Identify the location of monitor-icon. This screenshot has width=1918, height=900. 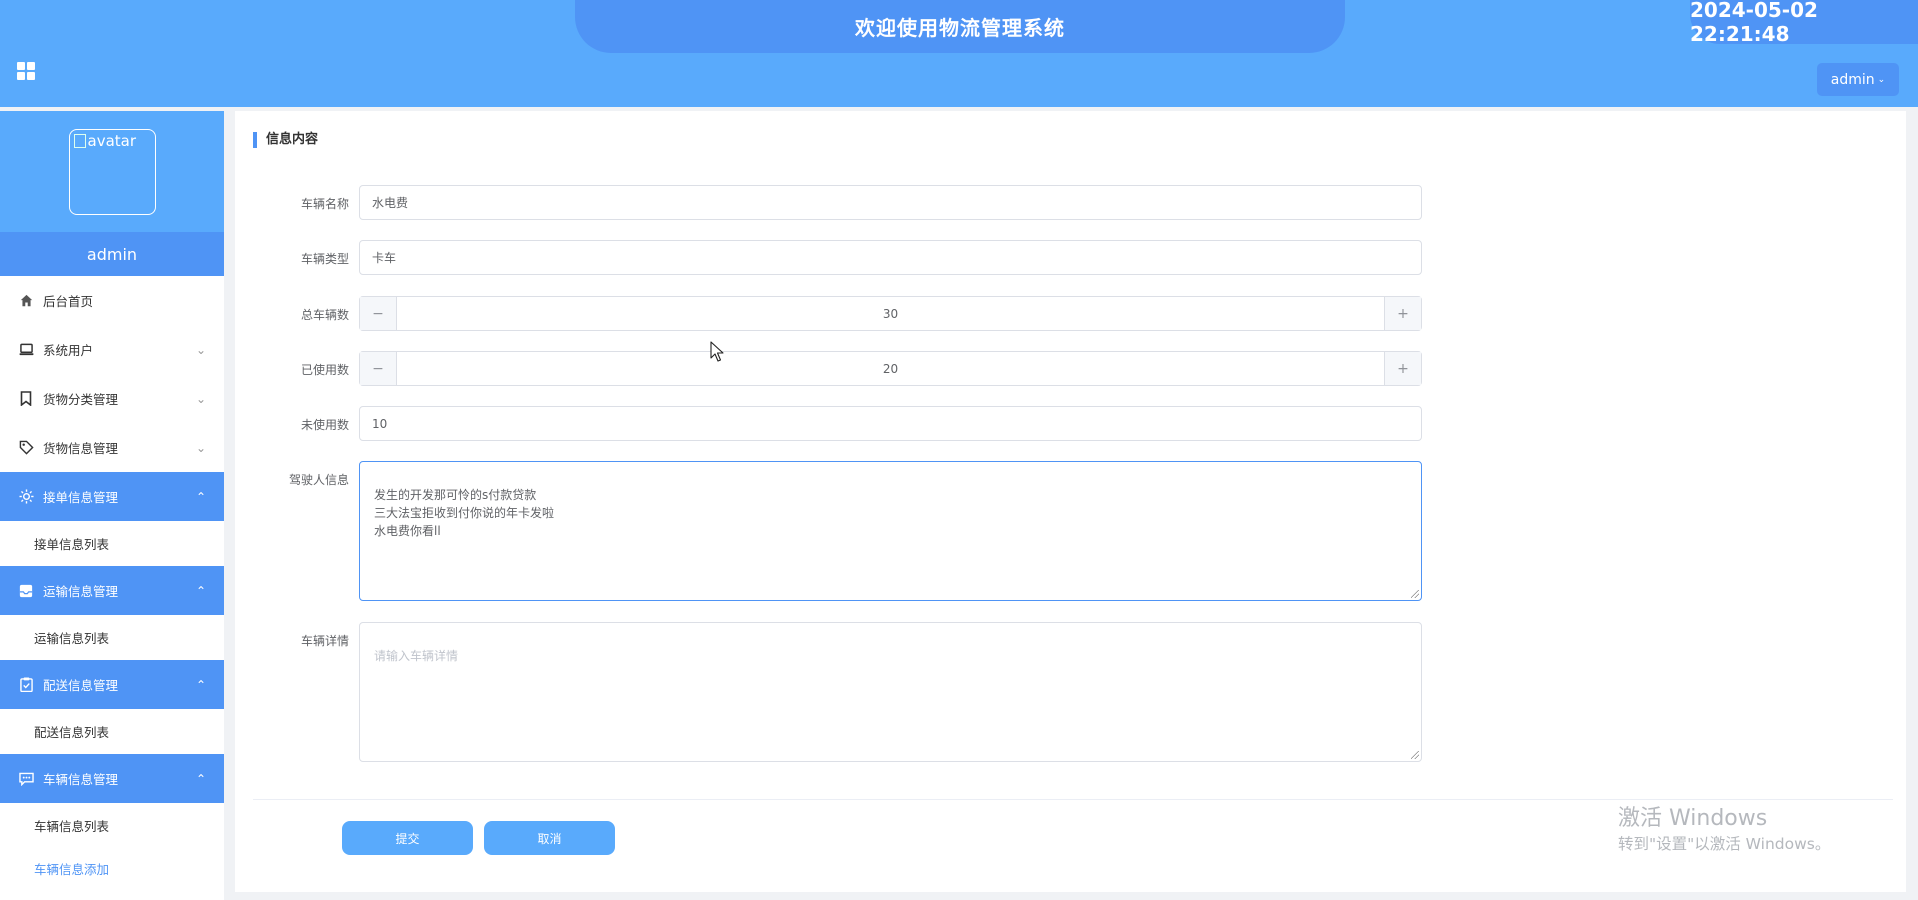
(26, 350).